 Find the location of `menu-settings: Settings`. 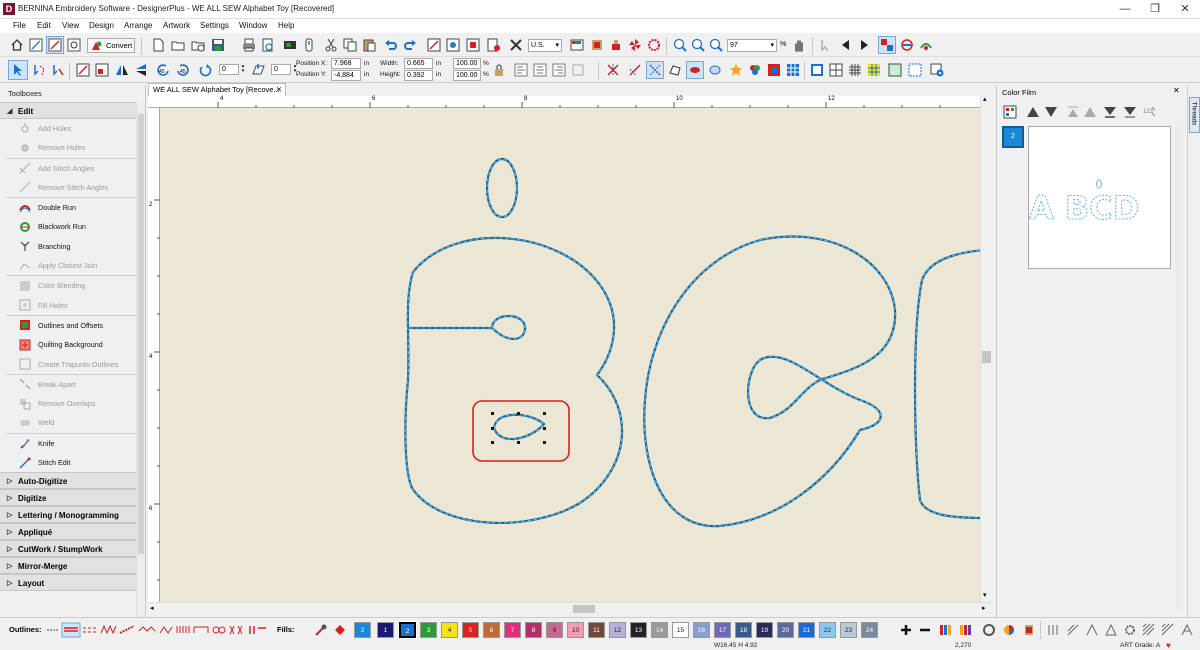

menu-settings: Settings is located at coordinates (214, 25).